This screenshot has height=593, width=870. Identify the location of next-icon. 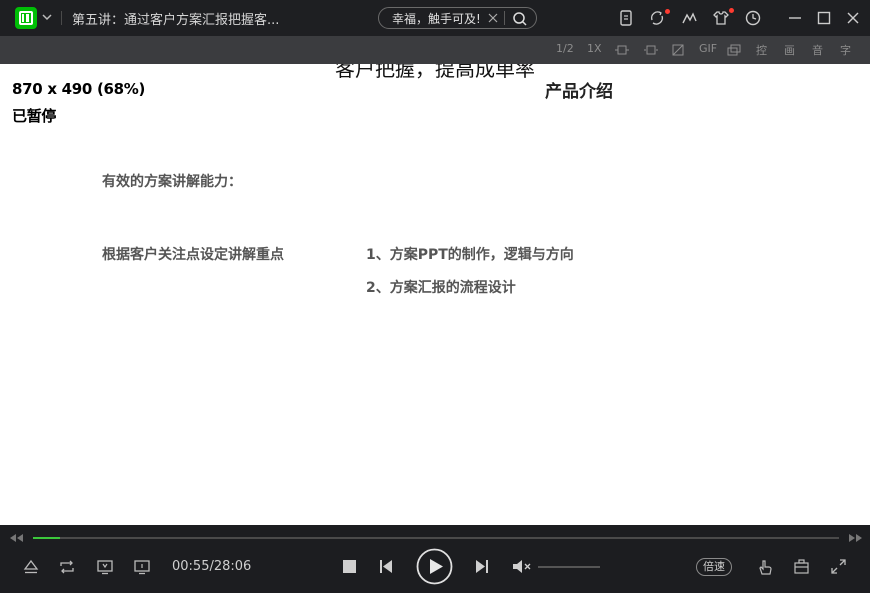
(482, 566).